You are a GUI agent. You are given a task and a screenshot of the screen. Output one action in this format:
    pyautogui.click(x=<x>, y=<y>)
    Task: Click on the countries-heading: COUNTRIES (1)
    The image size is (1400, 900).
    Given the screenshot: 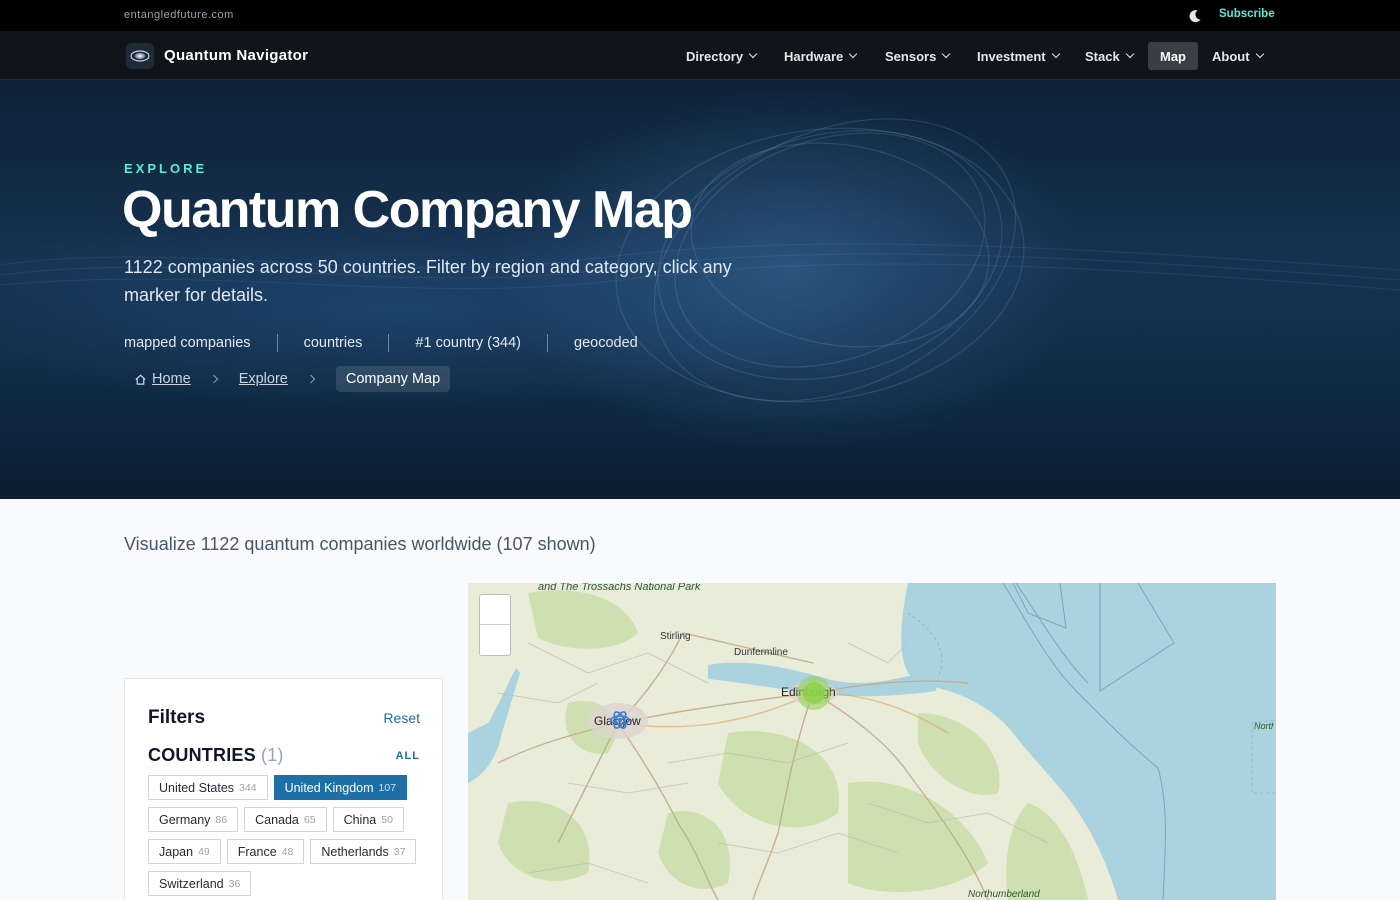 What is the action you would take?
    pyautogui.click(x=216, y=755)
    